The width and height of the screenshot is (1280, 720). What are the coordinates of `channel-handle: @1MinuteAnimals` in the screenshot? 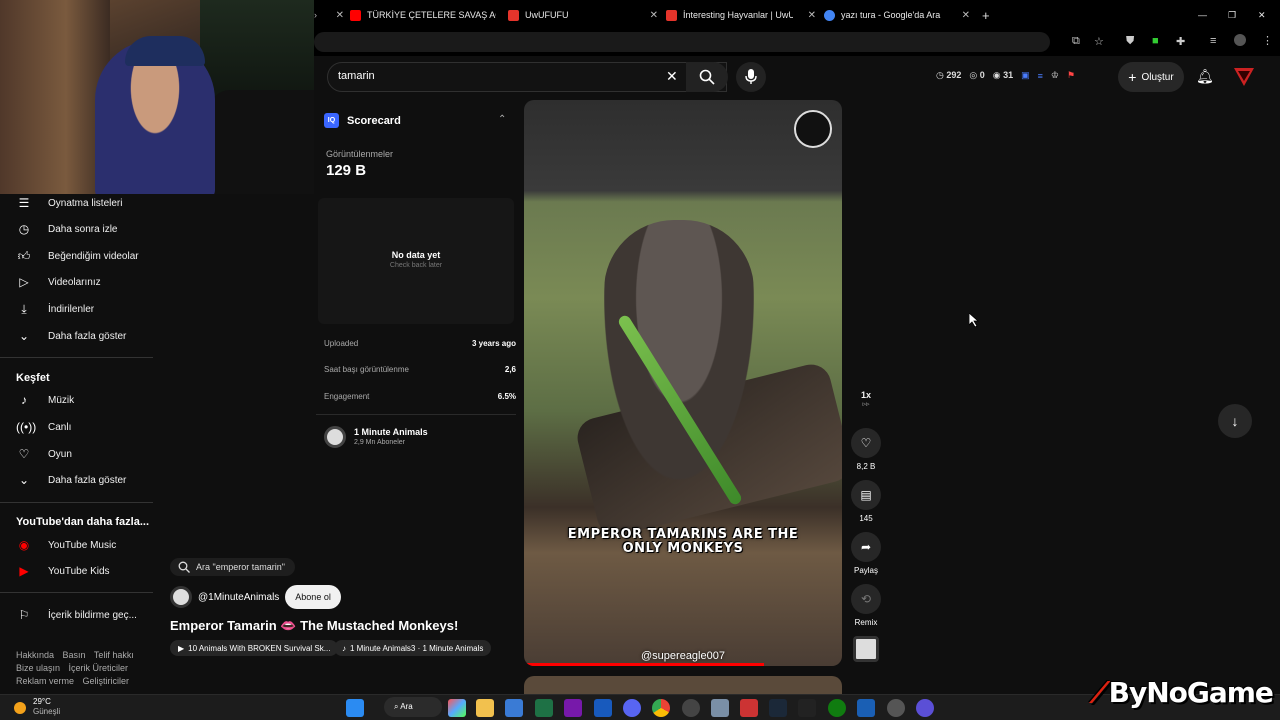 It's located at (238, 597).